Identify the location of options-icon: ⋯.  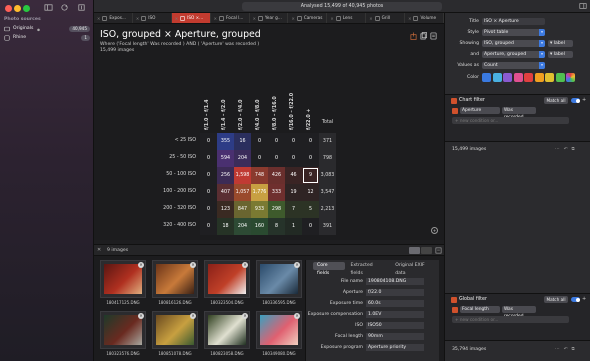
(557, 350).